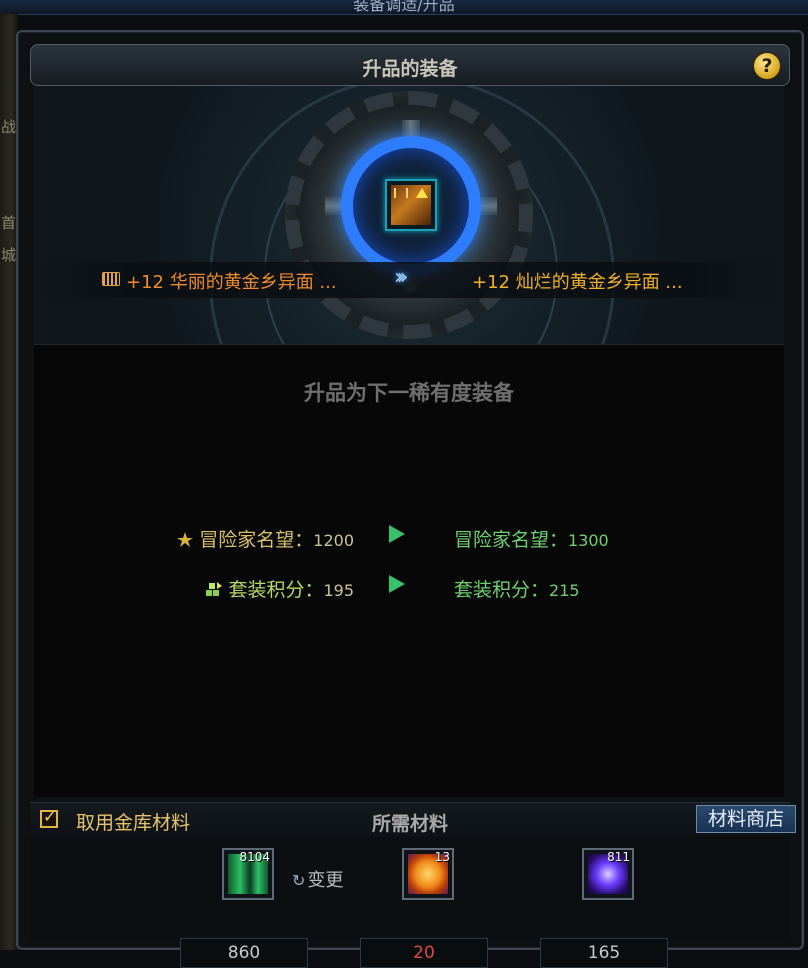 The image size is (808, 968). What do you see at coordinates (511, 540) in the screenshot?
I see `fame-new-label: 冒险家名望：` at bounding box center [511, 540].